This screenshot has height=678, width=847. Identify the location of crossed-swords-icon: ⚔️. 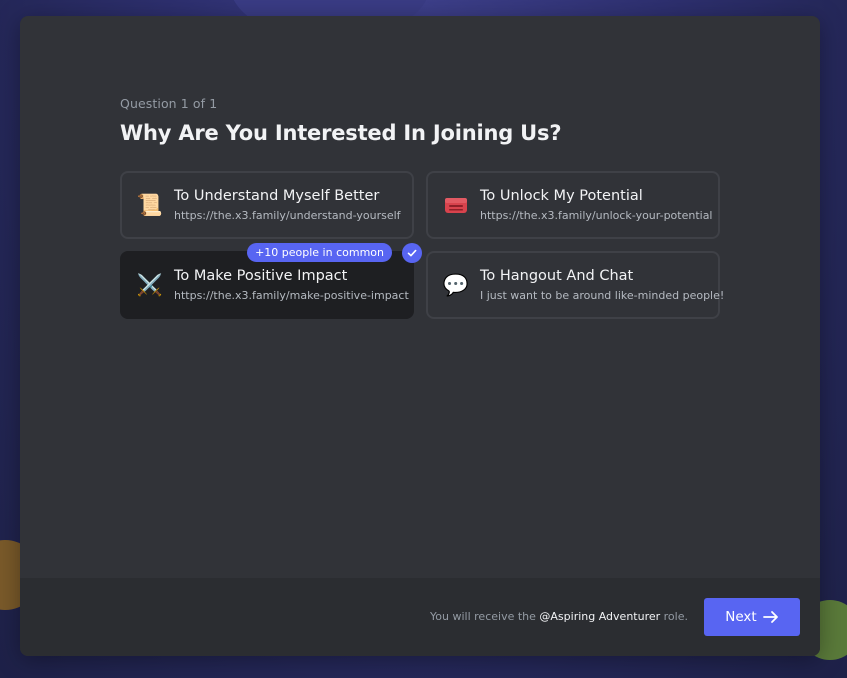
(150, 284).